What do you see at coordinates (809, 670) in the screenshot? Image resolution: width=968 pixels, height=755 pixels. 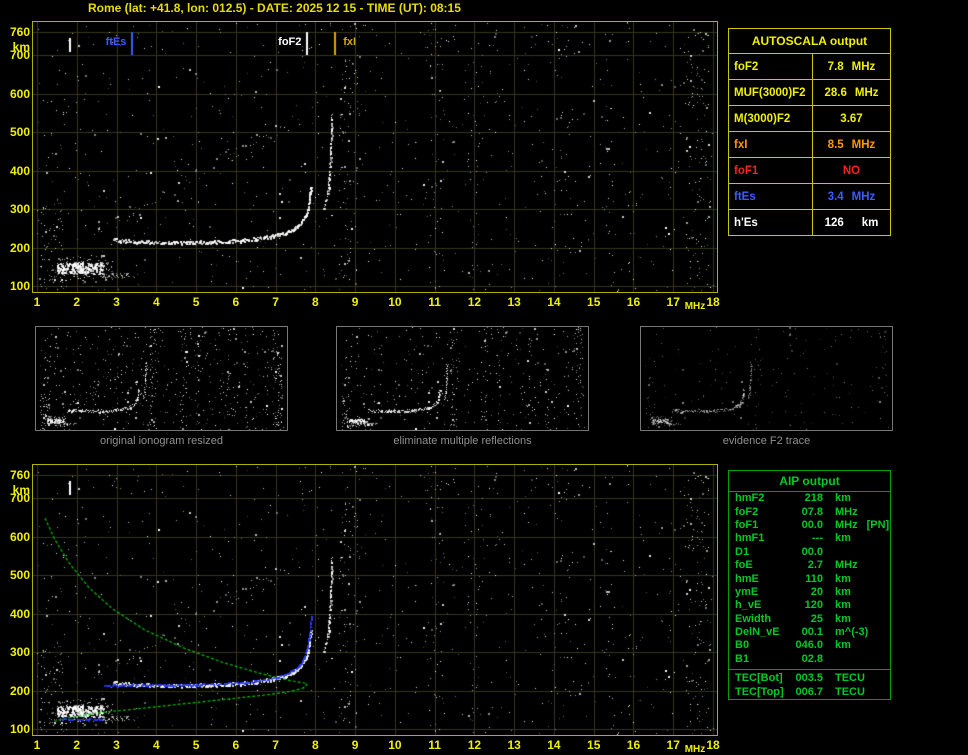 I see `aip-table-separator` at bounding box center [809, 670].